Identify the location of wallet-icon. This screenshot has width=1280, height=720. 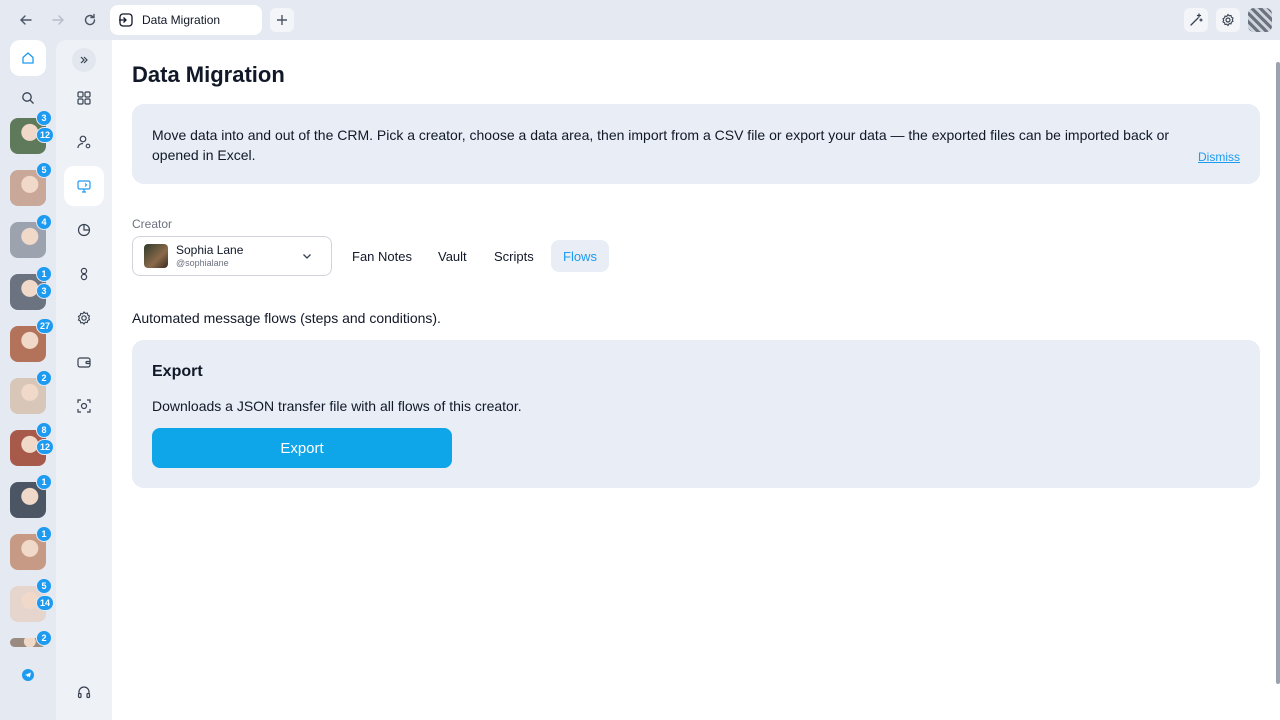
(84, 362).